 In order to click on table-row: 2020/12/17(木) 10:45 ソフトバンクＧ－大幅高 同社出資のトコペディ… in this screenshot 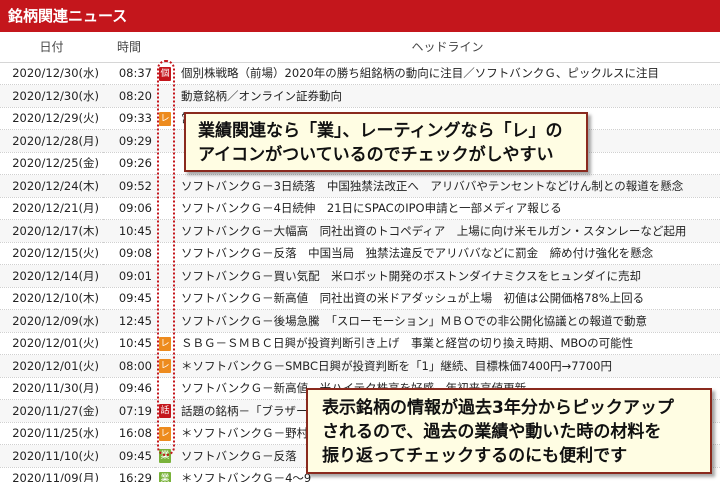, I will do `click(360, 231)`.